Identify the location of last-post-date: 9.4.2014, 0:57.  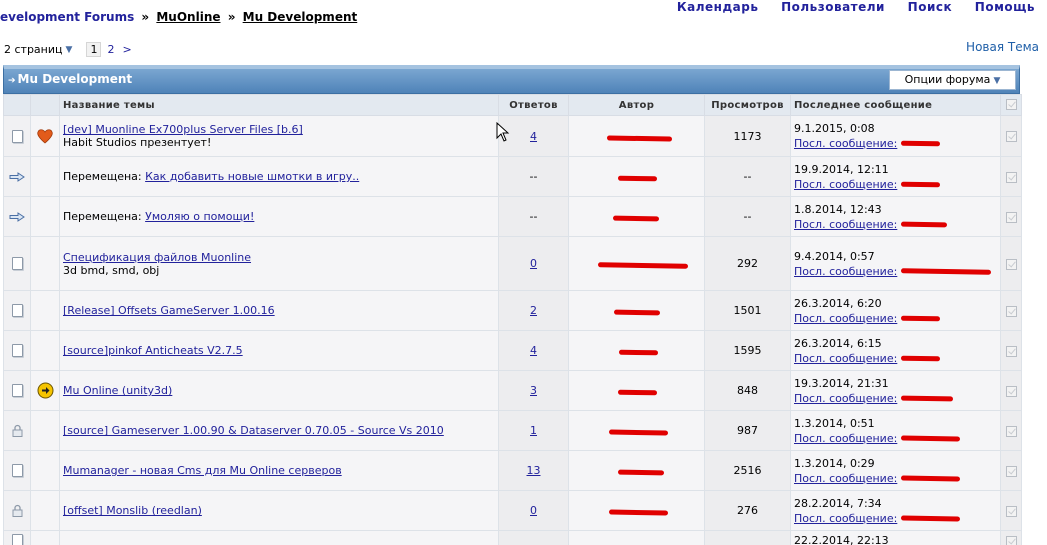
(834, 256).